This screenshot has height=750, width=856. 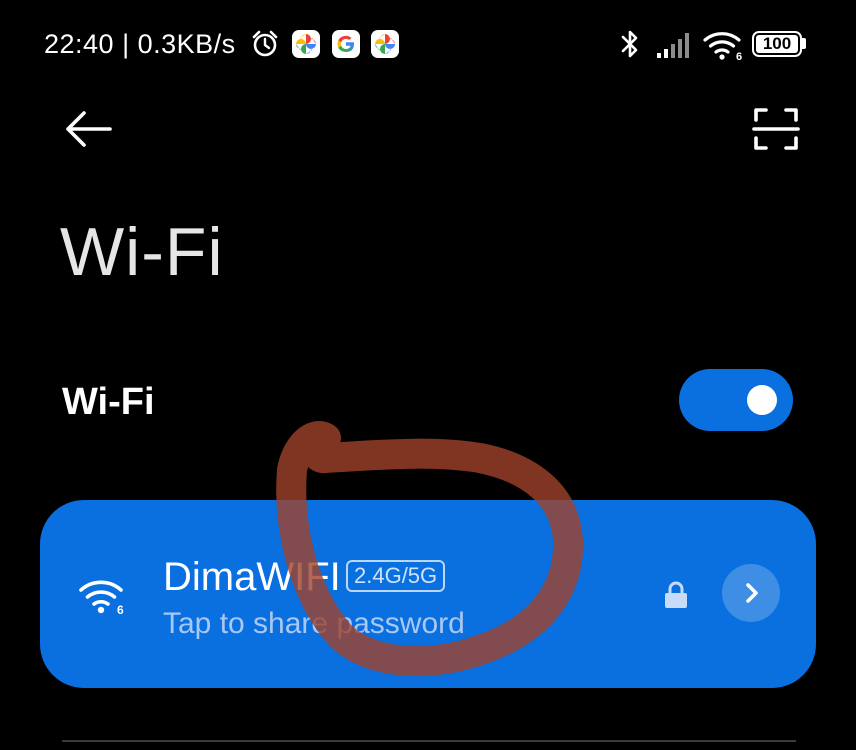 What do you see at coordinates (673, 45) in the screenshot?
I see `signal-icon` at bounding box center [673, 45].